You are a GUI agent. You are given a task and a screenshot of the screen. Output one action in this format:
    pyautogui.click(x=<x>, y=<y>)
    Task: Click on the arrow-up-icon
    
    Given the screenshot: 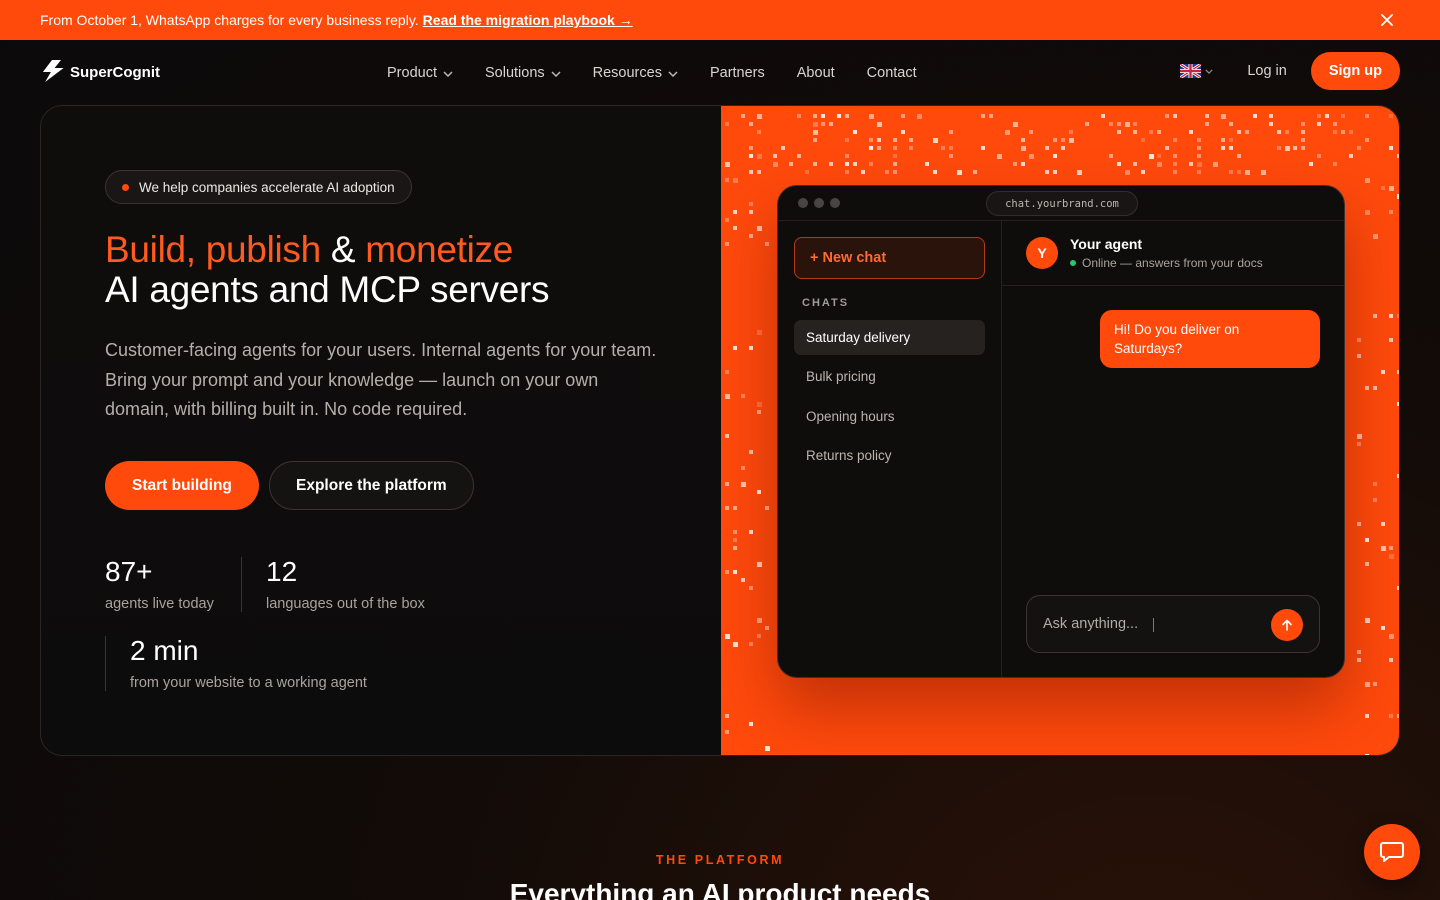 What is the action you would take?
    pyautogui.click(x=1287, y=625)
    